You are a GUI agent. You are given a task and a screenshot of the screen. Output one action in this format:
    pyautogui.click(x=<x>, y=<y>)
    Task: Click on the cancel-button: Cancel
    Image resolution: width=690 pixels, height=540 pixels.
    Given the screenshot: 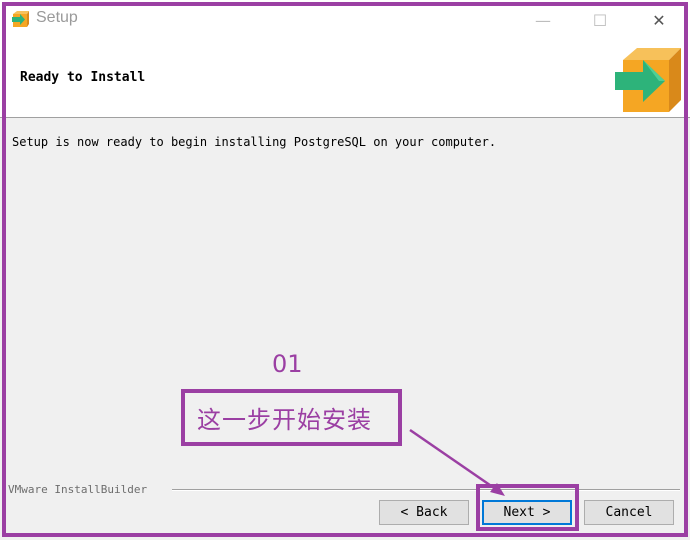 What is the action you would take?
    pyautogui.click(x=629, y=512)
    